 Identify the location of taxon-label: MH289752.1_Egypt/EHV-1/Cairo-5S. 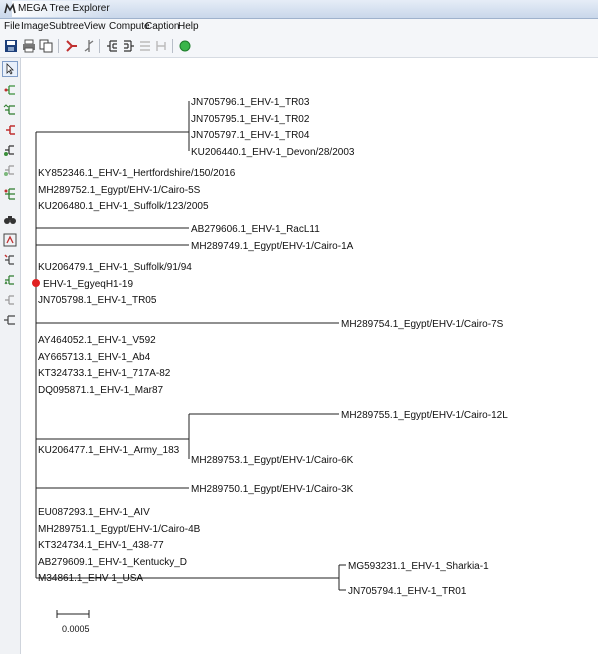
(119, 190).